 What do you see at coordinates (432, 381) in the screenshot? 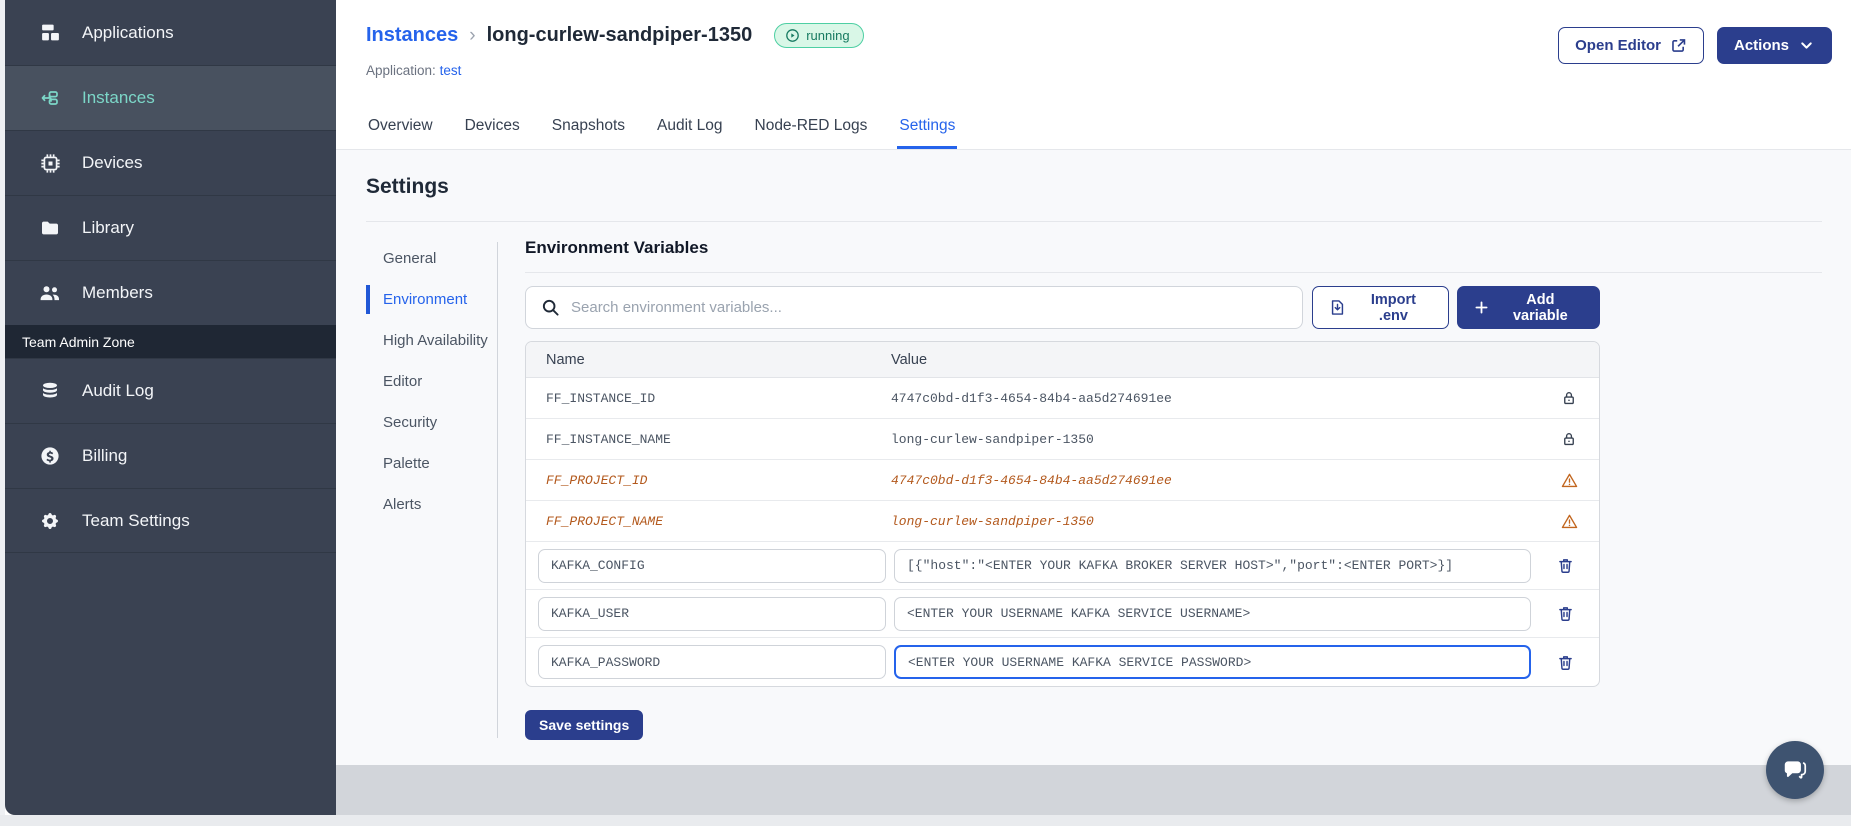
I see `settings-nav-editor: Editor` at bounding box center [432, 381].